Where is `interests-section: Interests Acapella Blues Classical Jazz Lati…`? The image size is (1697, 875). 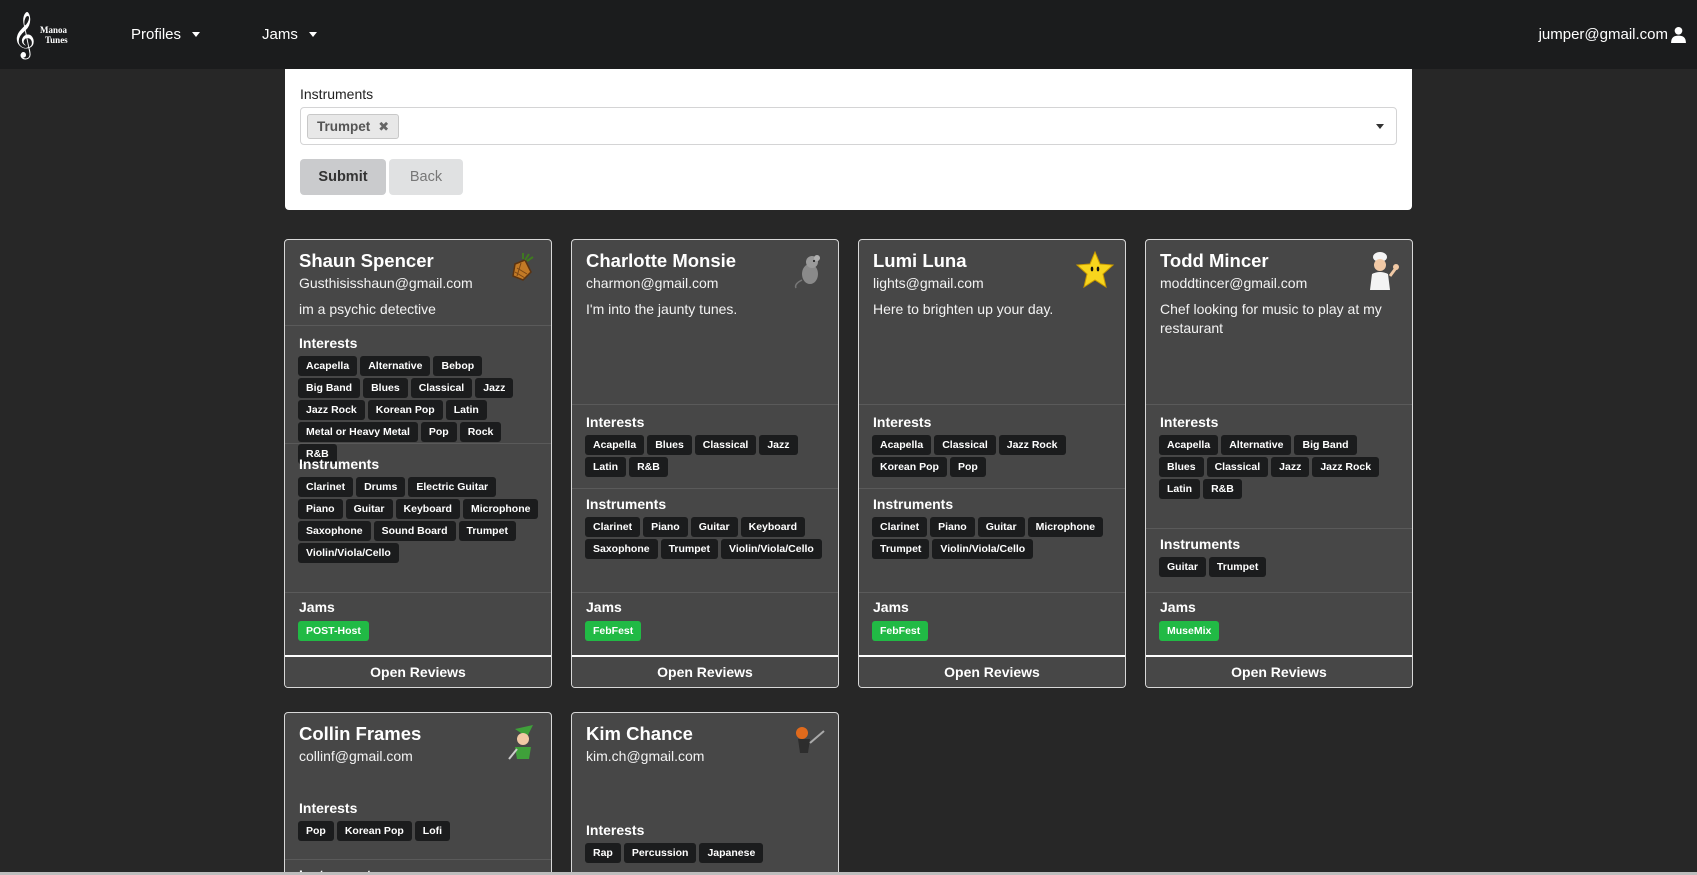
interests-section: Interests Acapella Blues Classical Jazz Lati… is located at coordinates (705, 443).